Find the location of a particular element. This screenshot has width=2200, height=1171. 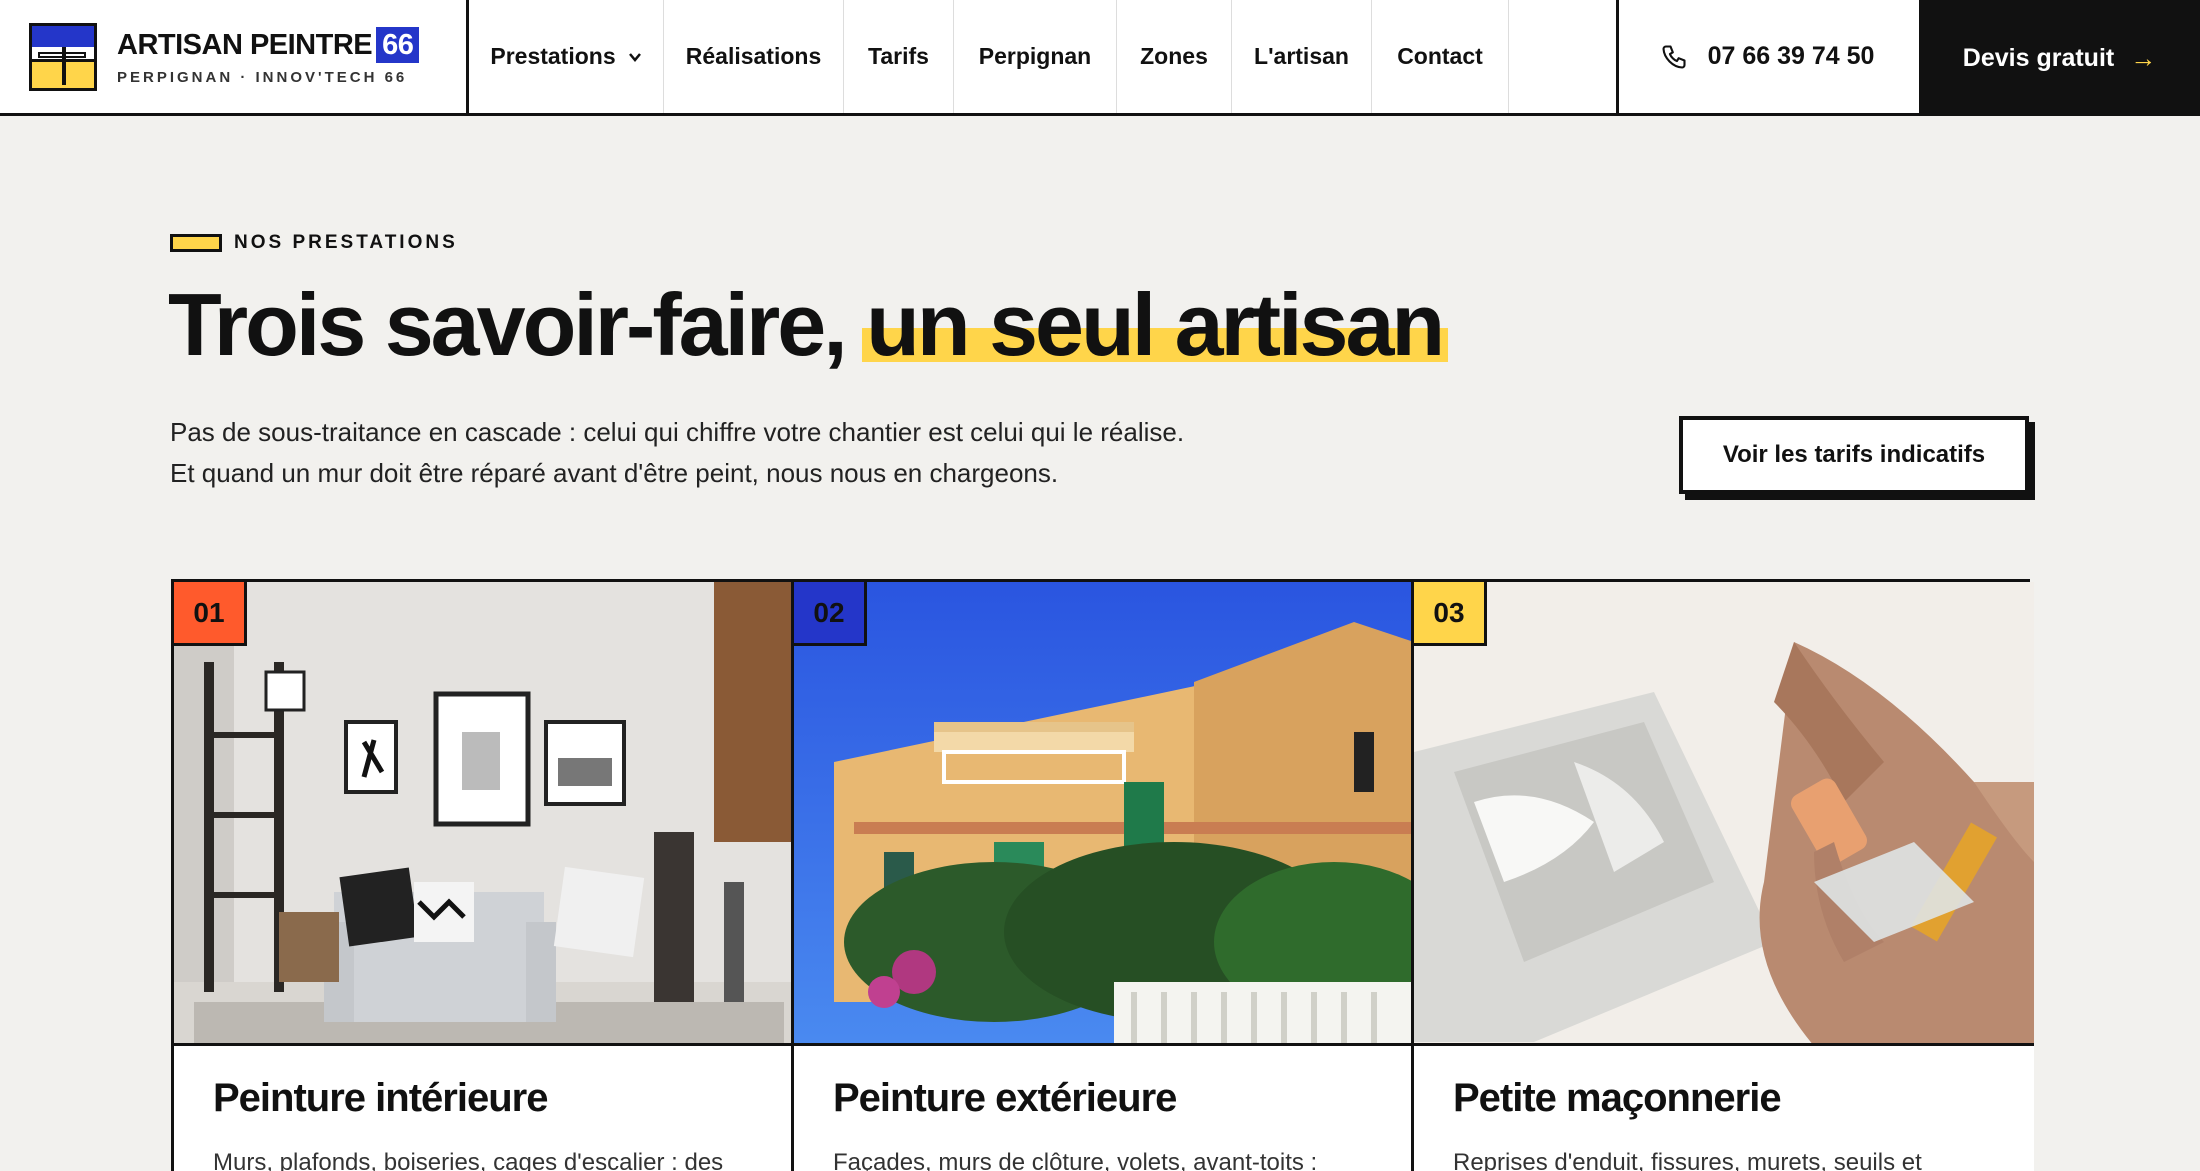

paint-roller-logo-icon is located at coordinates (63, 56).